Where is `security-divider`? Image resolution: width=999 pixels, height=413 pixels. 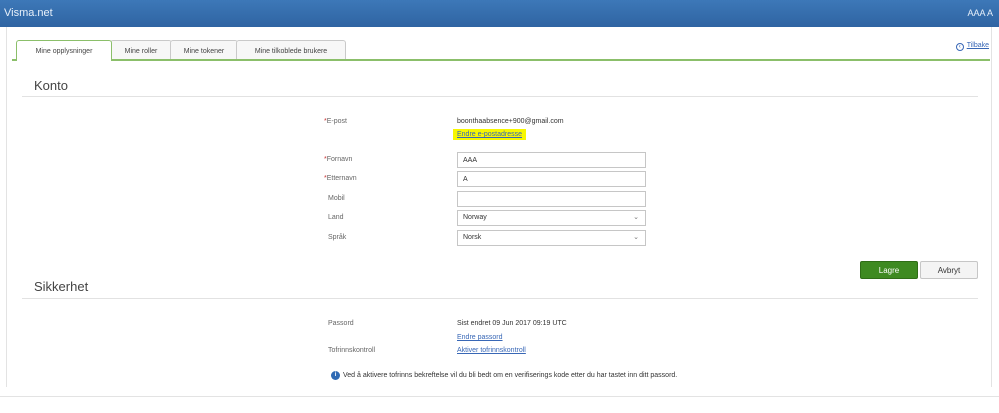 security-divider is located at coordinates (500, 298).